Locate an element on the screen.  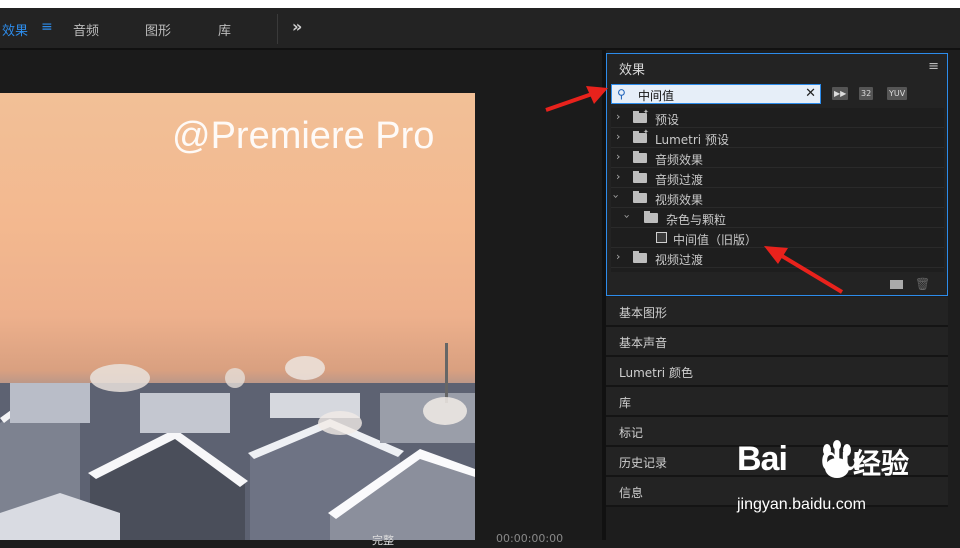
double-chevron-right-icon: » is located at coordinates (297, 26).